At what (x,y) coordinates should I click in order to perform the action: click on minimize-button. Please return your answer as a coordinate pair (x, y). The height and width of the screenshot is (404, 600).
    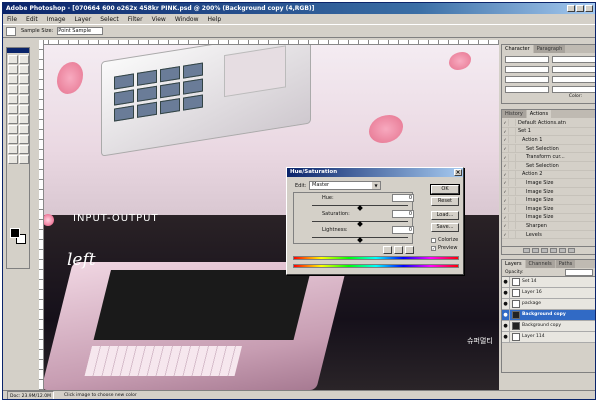
    Looking at the image, I should click on (571, 8).